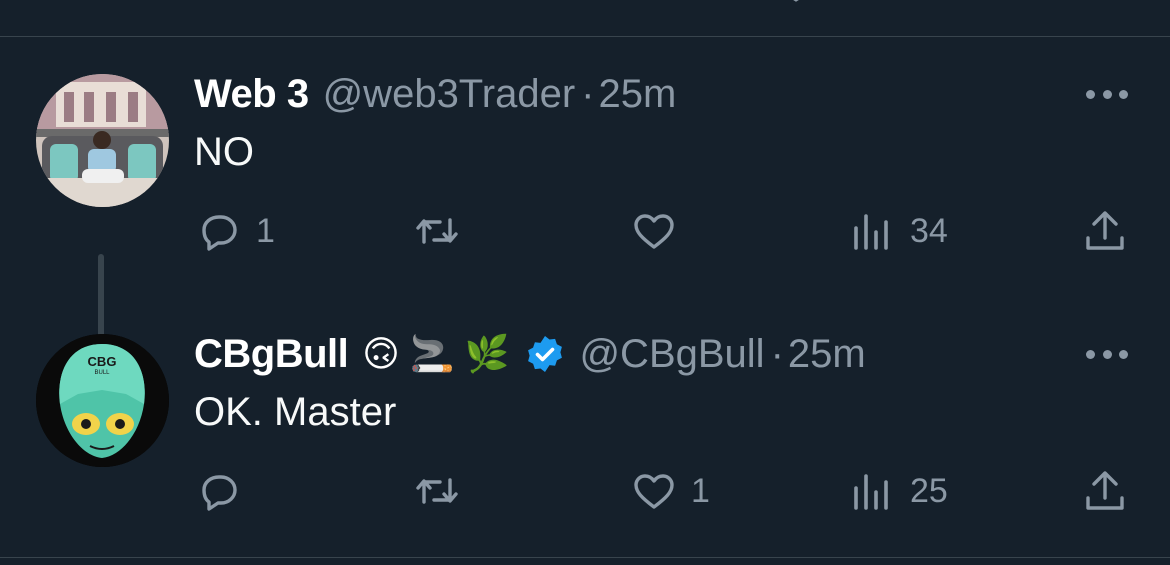  I want to click on handle: @web3Trader, so click(449, 94).